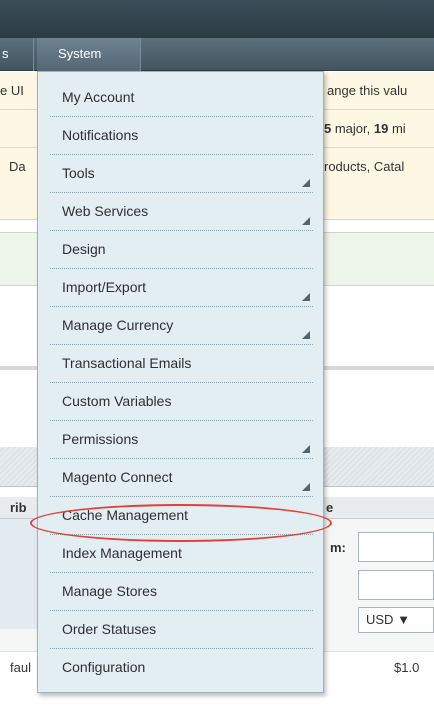  Describe the element at coordinates (181, 440) in the screenshot. I see `menu-item-permissions: Permissions` at that location.